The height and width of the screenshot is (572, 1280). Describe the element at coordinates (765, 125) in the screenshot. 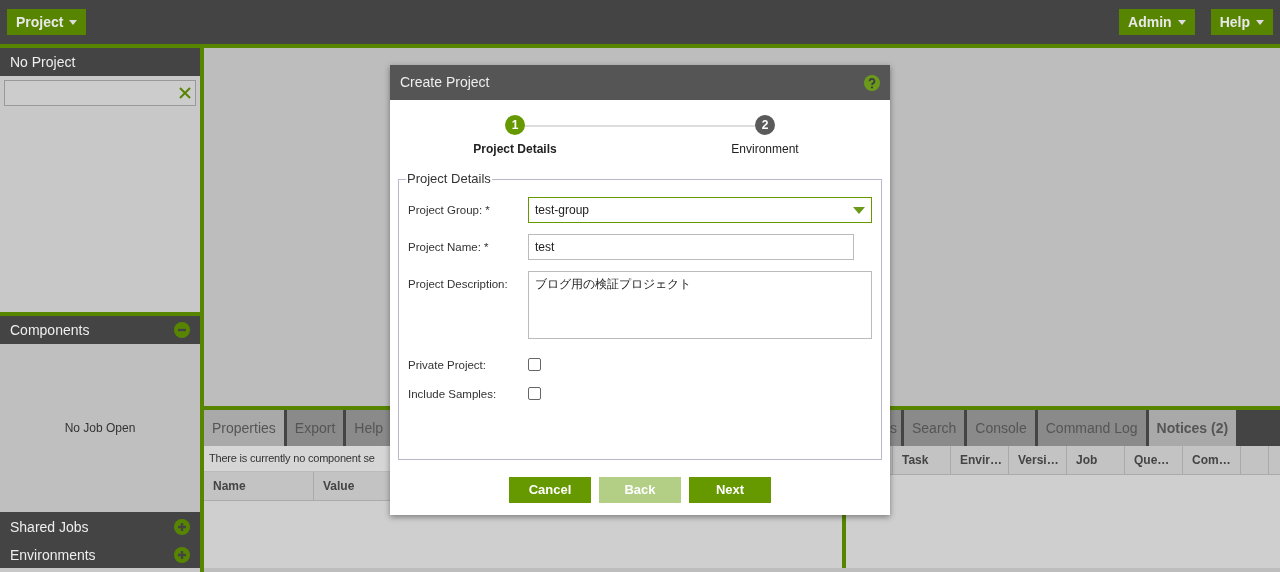

I see `step-number: 2` at that location.